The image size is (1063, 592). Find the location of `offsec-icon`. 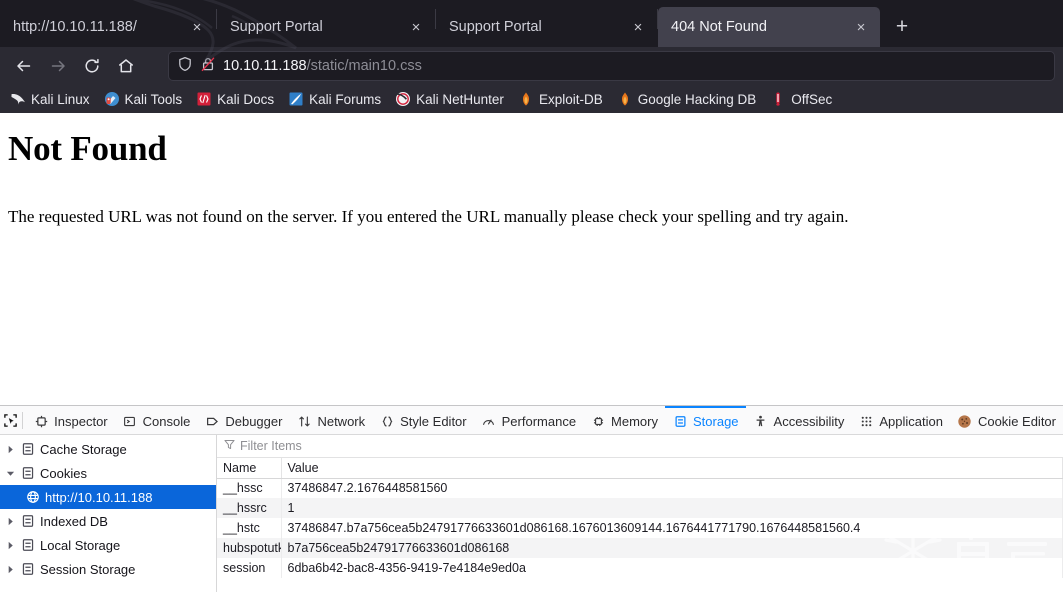

offsec-icon is located at coordinates (778, 99).